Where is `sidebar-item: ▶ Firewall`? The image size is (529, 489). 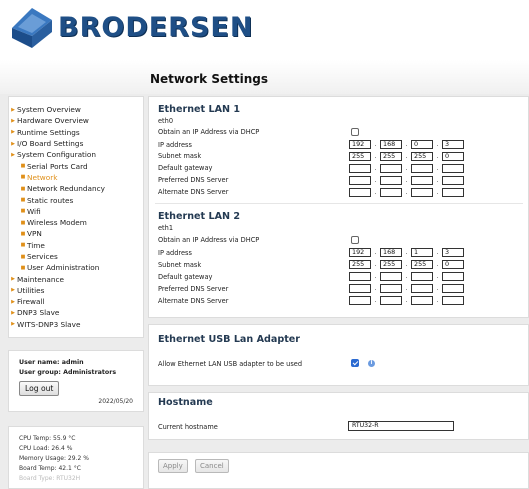
sidebar-item: ▶ Firewall is located at coordinates (76, 301).